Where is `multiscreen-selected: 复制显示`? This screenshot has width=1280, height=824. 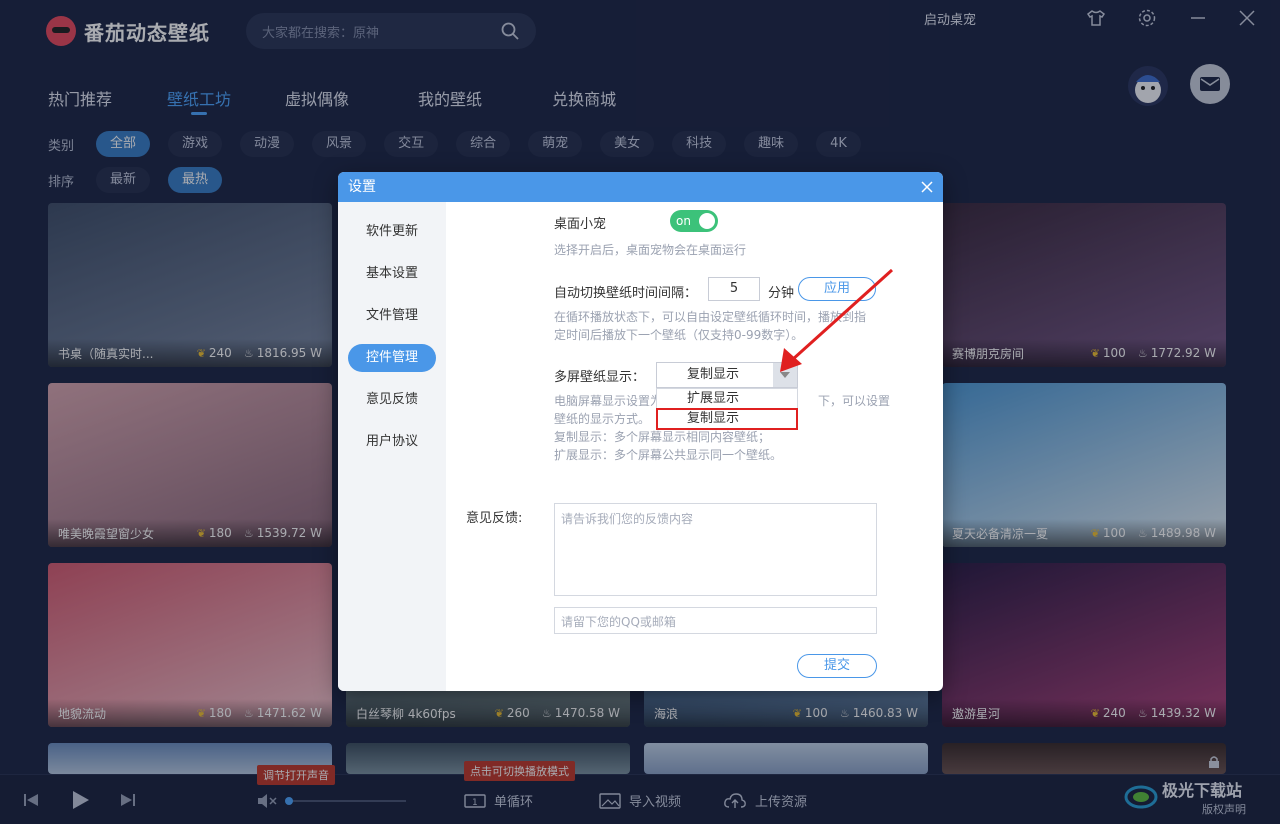
multiscreen-selected: 复制显示 is located at coordinates (713, 374).